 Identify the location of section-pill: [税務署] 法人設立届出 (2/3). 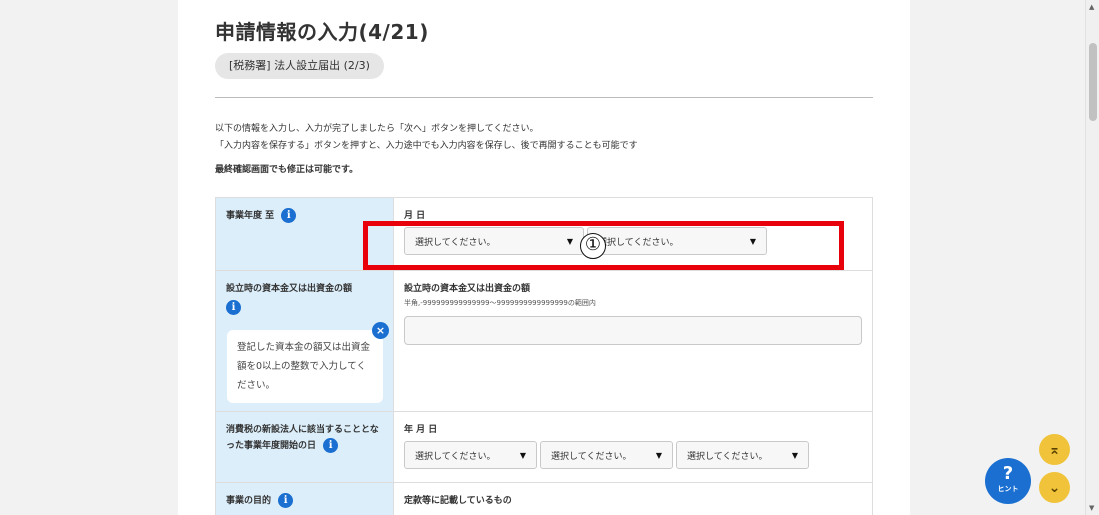
(299, 66).